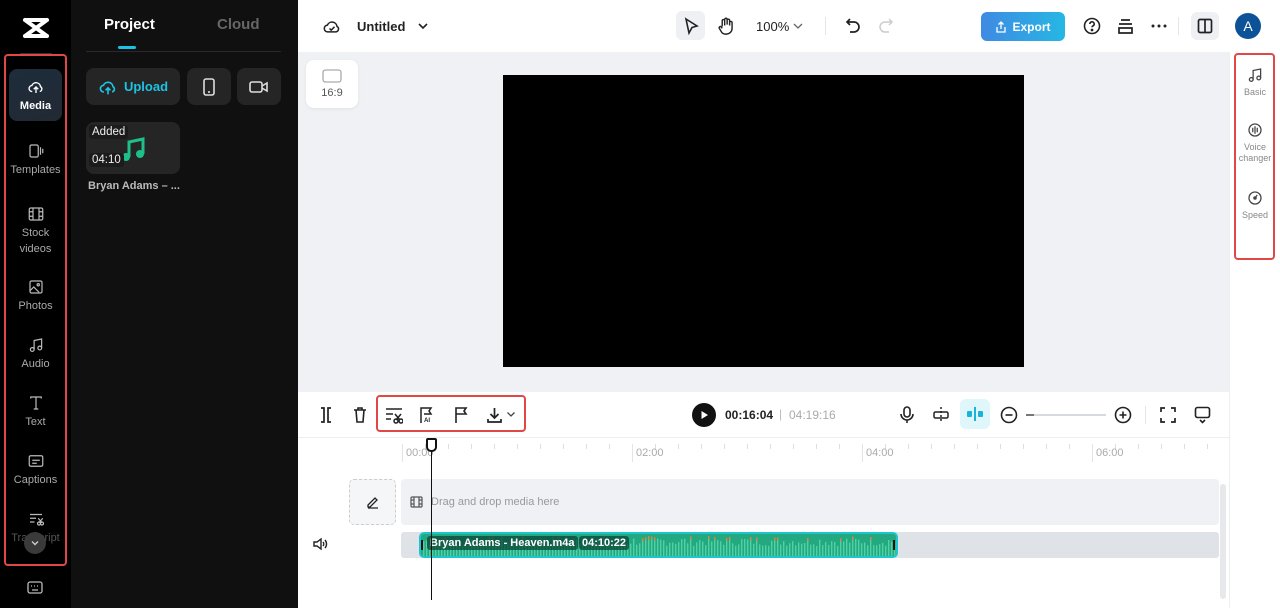  What do you see at coordinates (772, 26) in the screenshot?
I see `zoom-level: 100%` at bounding box center [772, 26].